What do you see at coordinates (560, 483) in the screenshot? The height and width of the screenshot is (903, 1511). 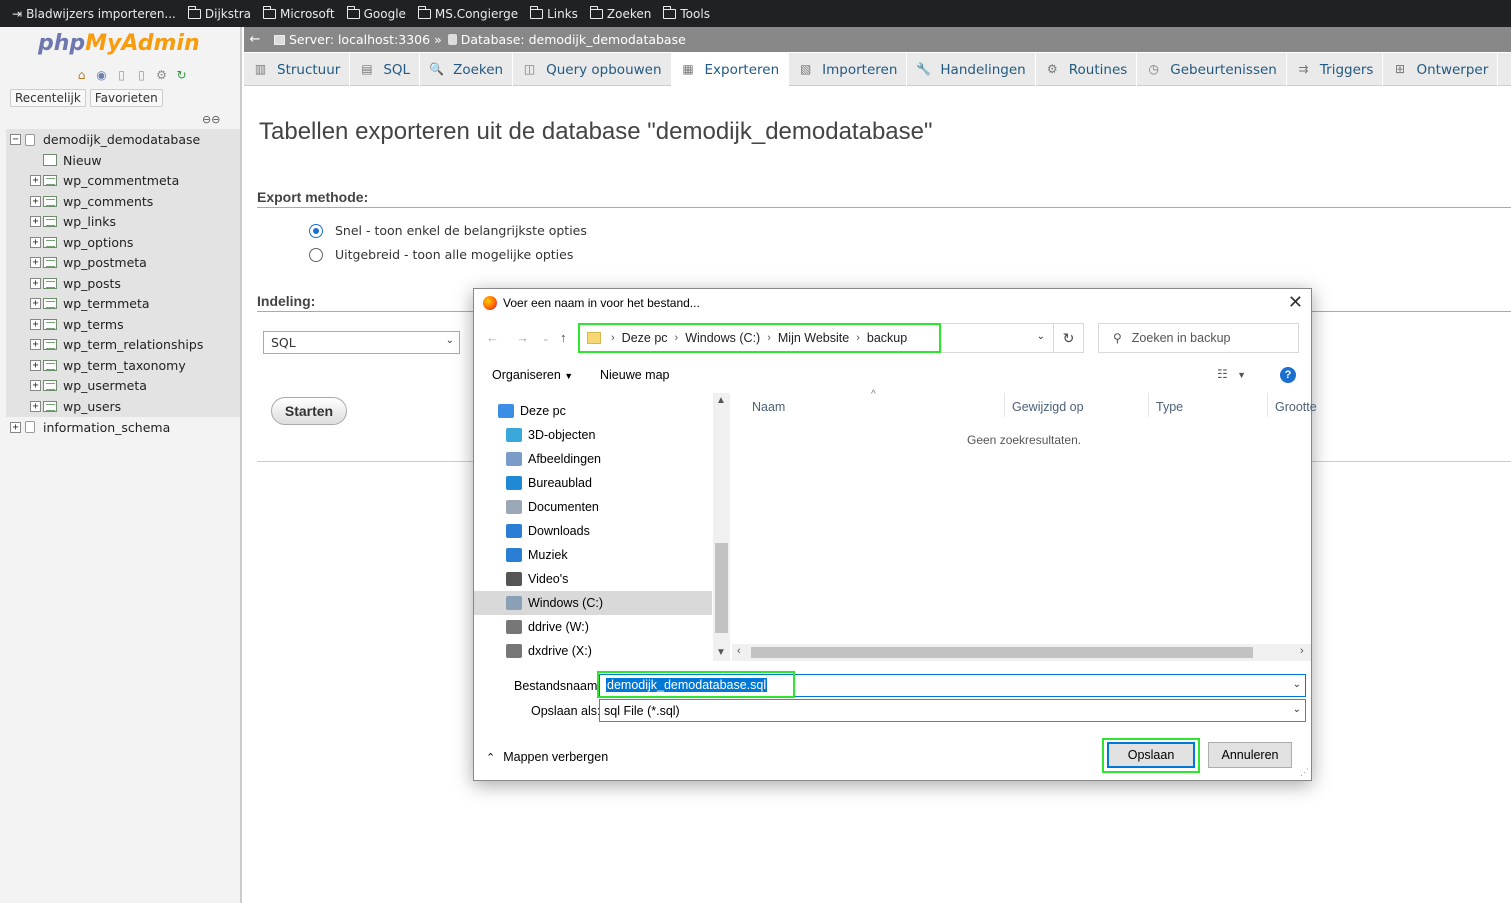 I see `nav-item-label: Bureaublad` at bounding box center [560, 483].